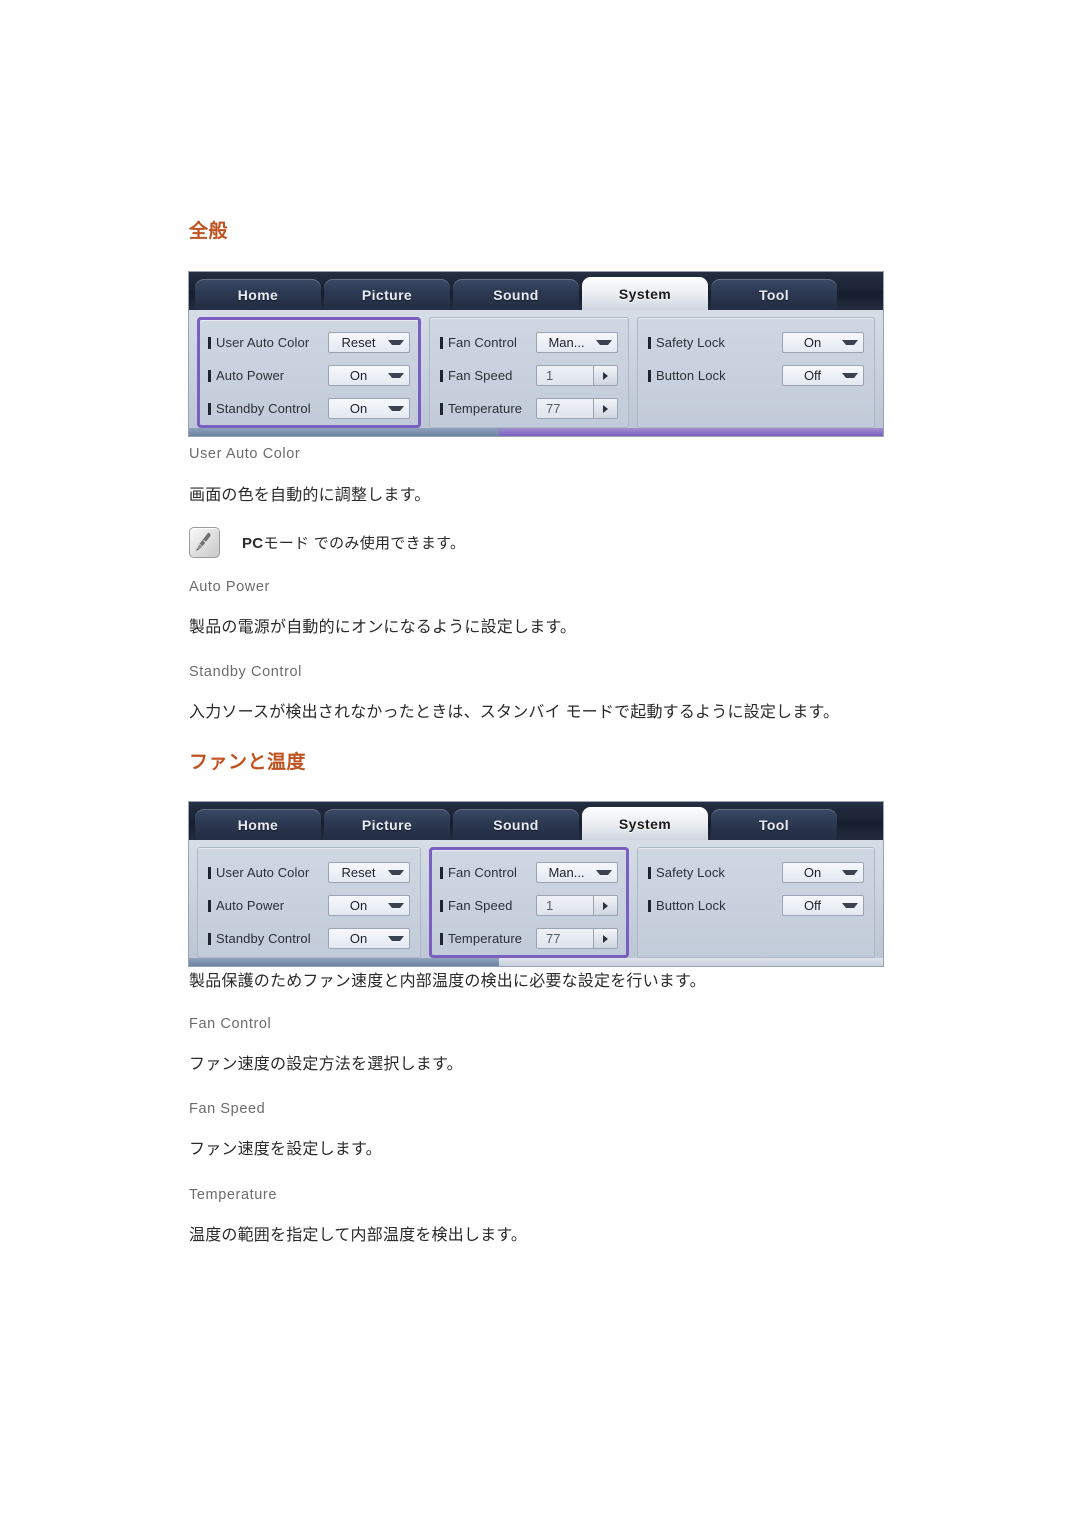  I want to click on osd-footer-strip, so click(536, 432).